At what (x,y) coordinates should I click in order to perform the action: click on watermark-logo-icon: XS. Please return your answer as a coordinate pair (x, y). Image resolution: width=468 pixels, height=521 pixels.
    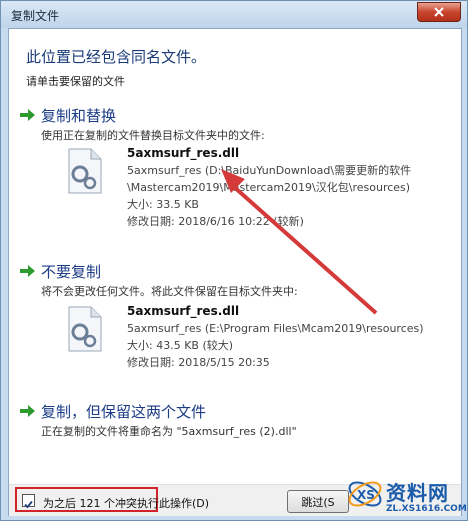
    Looking at the image, I should click on (365, 494).